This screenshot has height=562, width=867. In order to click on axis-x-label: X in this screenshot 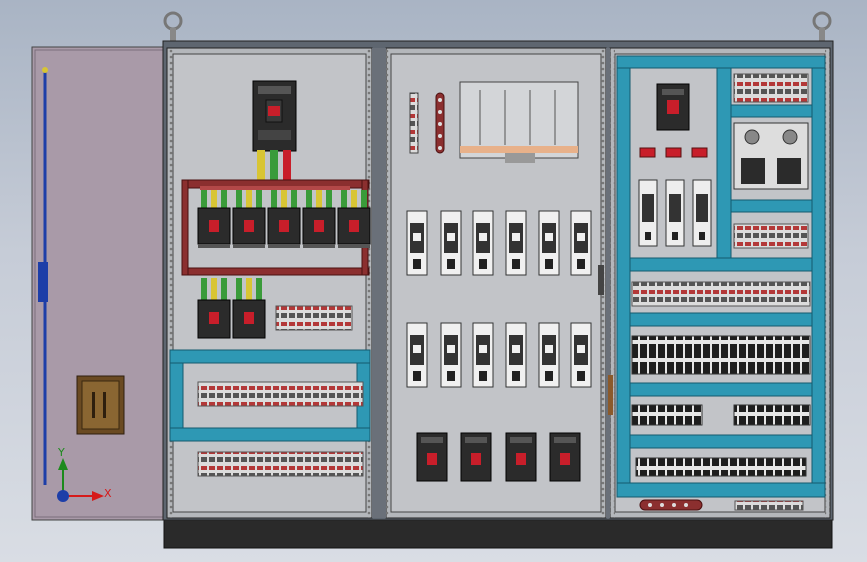, I will do `click(108, 493)`.